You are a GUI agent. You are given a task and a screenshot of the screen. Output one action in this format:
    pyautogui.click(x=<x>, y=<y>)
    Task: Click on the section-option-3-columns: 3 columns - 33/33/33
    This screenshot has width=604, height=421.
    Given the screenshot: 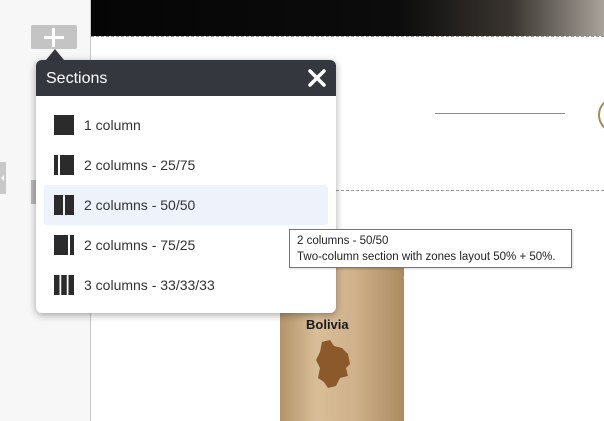 What is the action you would take?
    pyautogui.click(x=186, y=285)
    